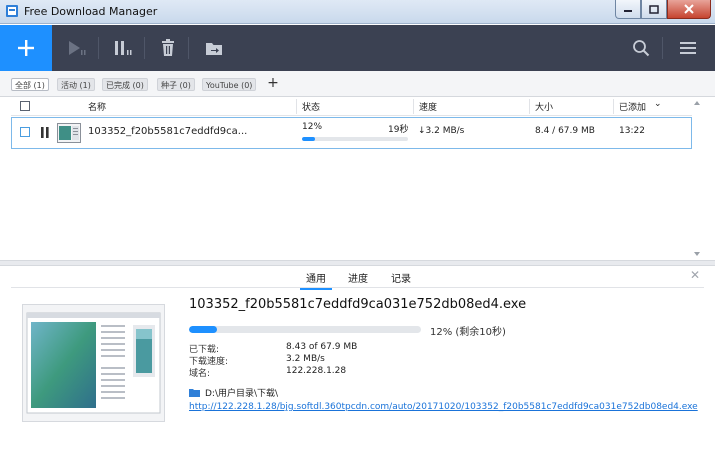 Image resolution: width=715 pixels, height=454 pixels. I want to click on delete-button, so click(168, 48).